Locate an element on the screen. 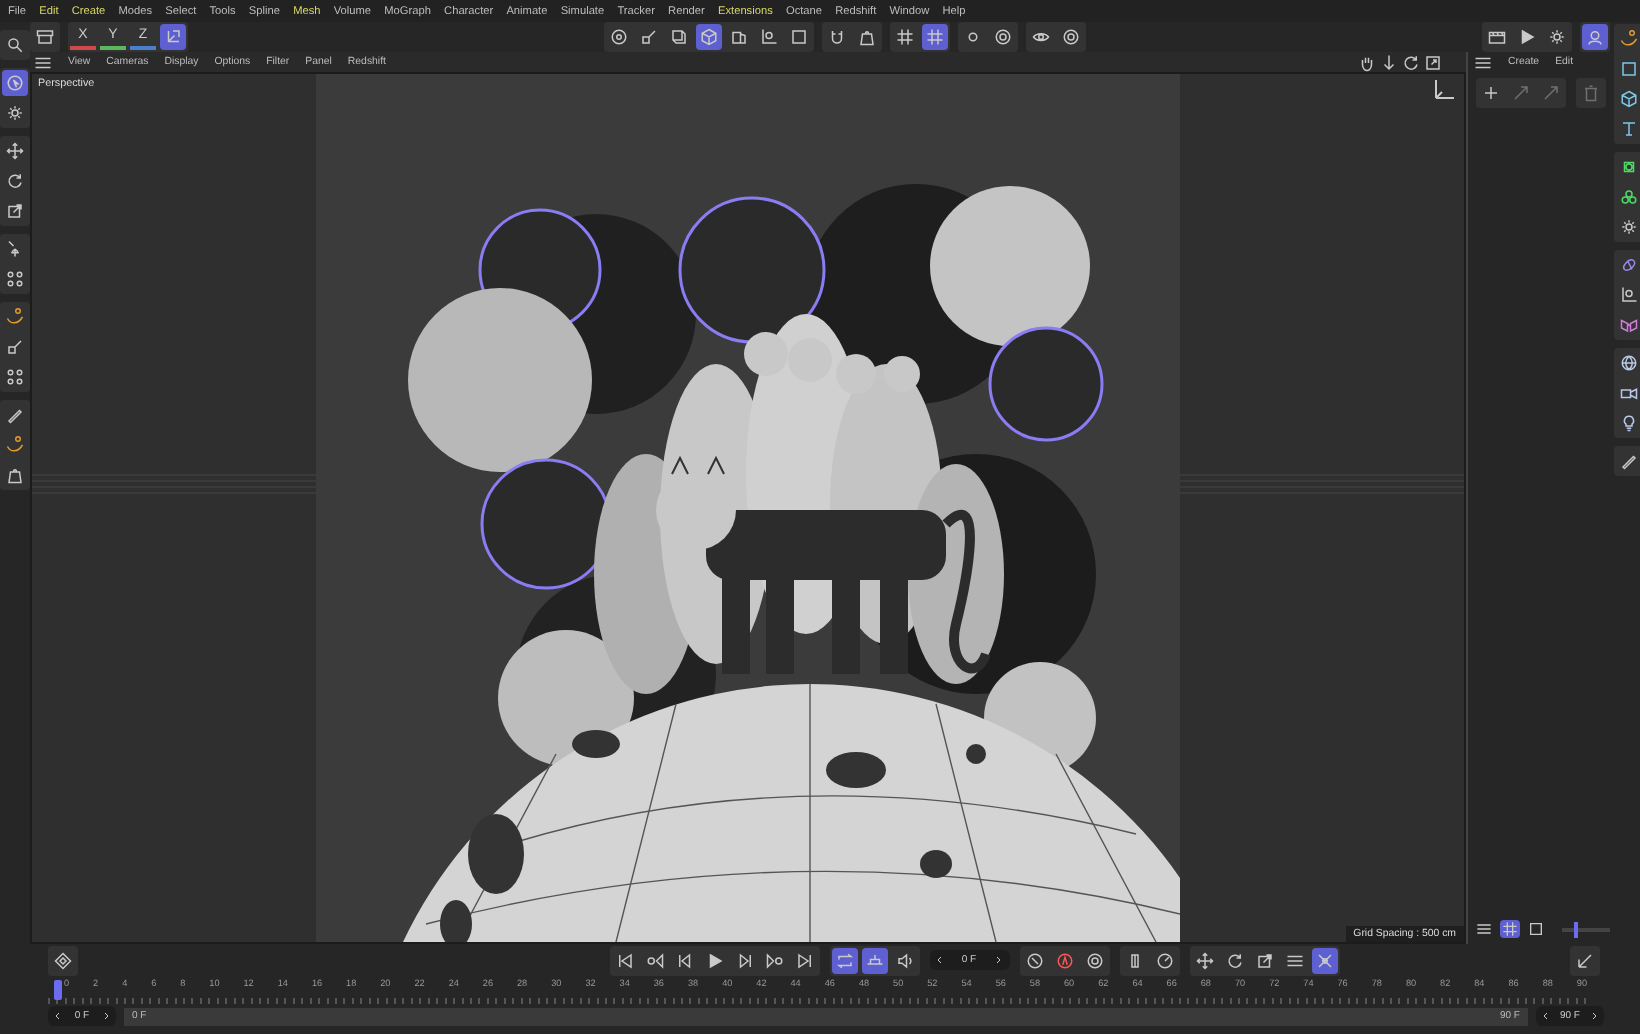 The height and width of the screenshot is (1034, 1640). select-icon is located at coordinates (15, 83).